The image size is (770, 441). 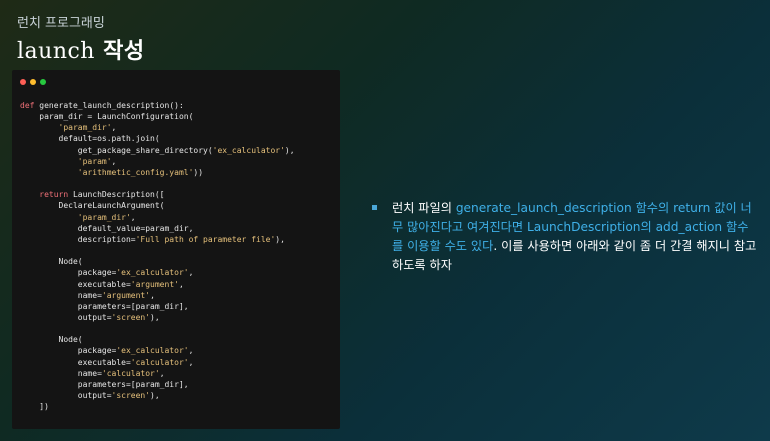 What do you see at coordinates (23, 82) in the screenshot?
I see `close-dot-icon` at bounding box center [23, 82].